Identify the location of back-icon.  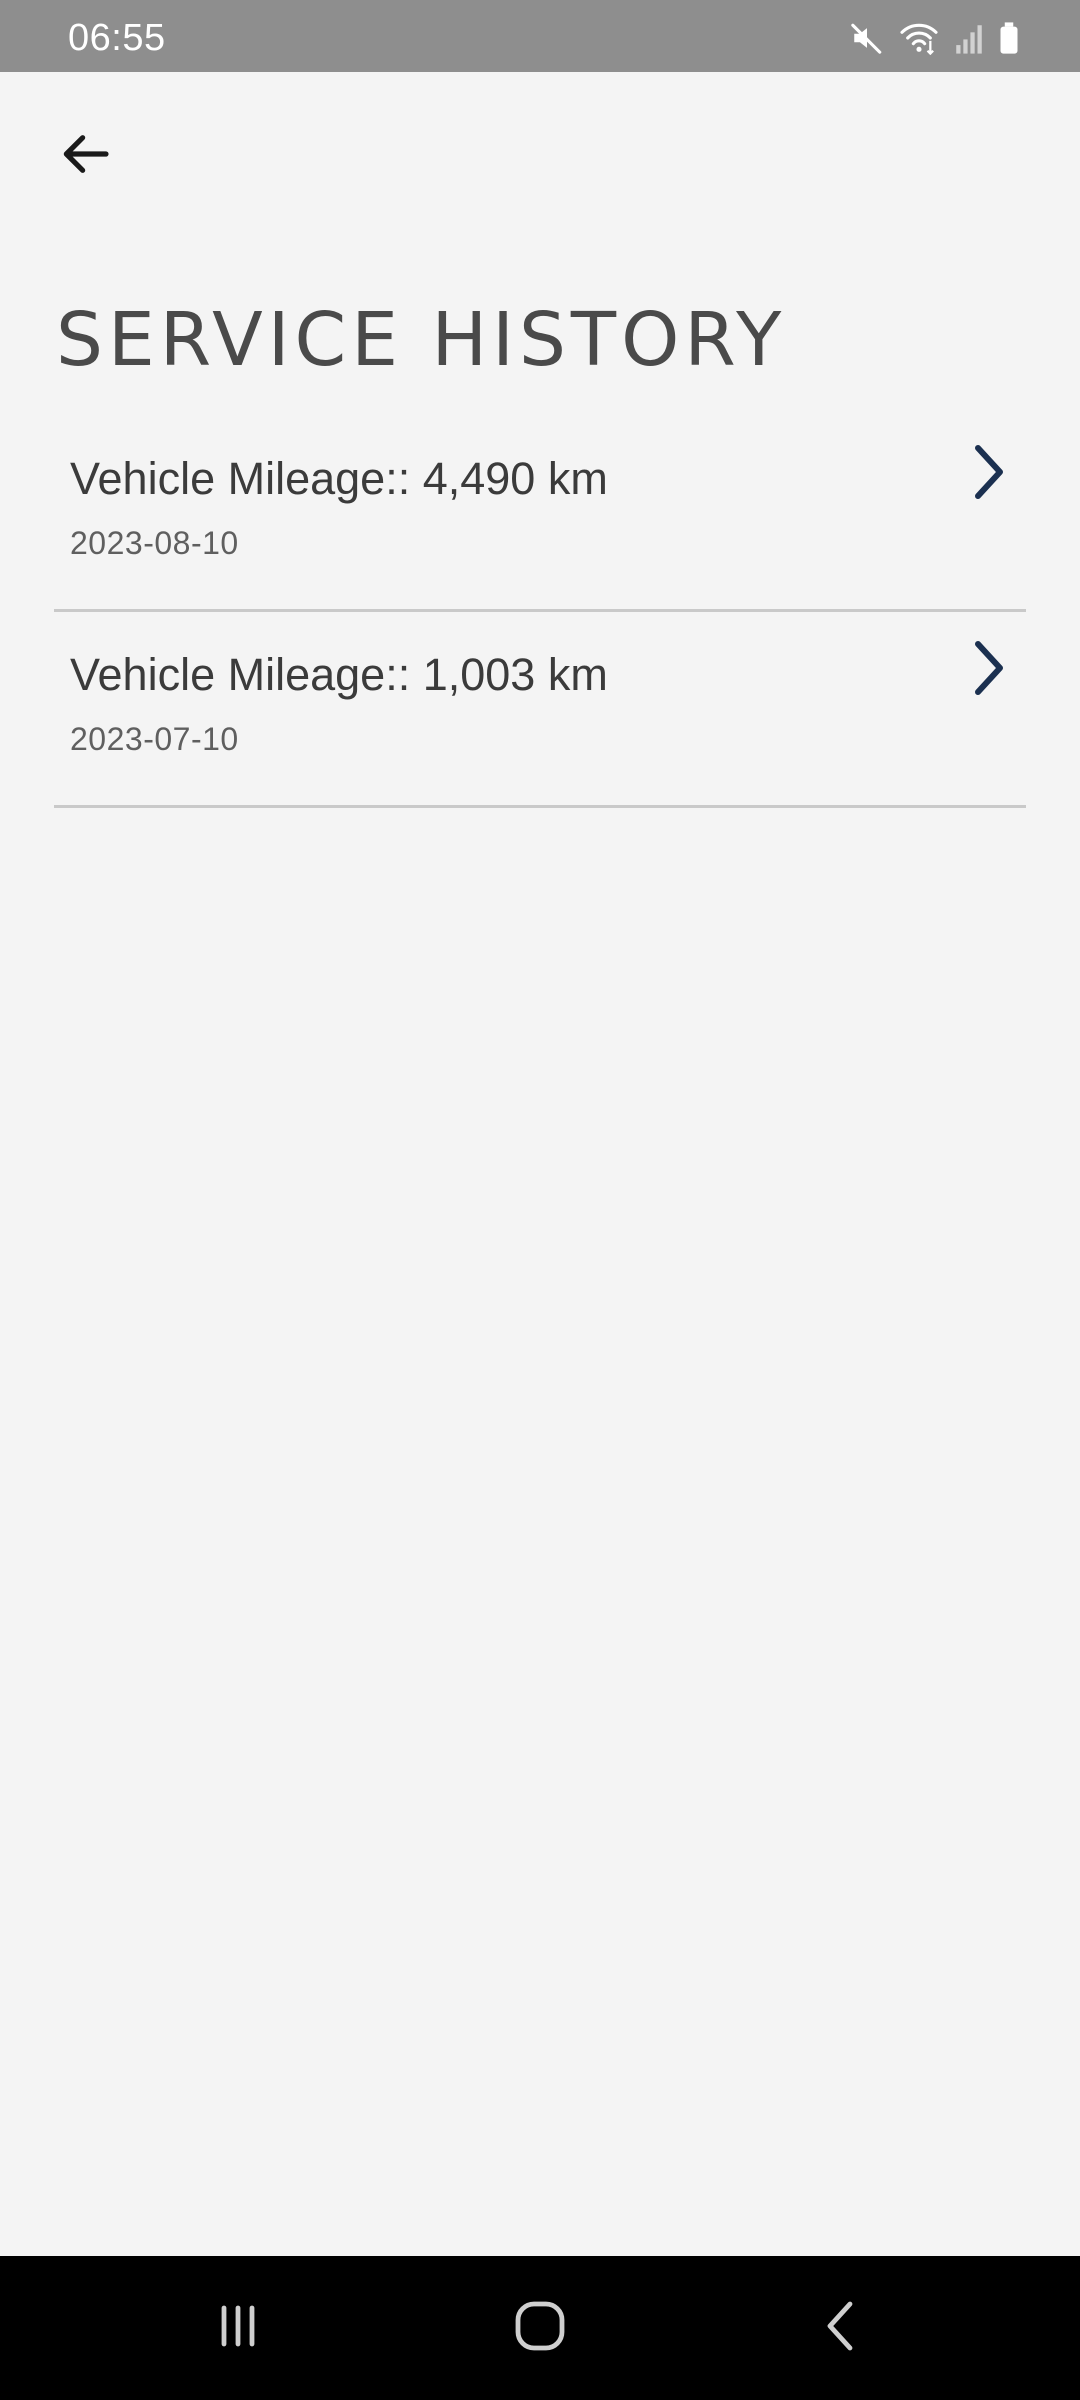
(842, 2328).